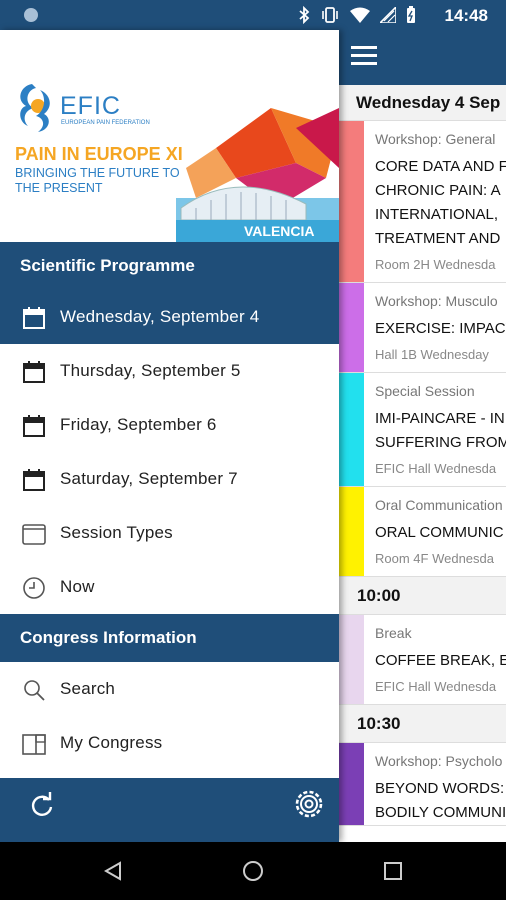 The height and width of the screenshot is (900, 506). What do you see at coordinates (422, 103) in the screenshot?
I see `day-header: Wednesday 4 Sep` at bounding box center [422, 103].